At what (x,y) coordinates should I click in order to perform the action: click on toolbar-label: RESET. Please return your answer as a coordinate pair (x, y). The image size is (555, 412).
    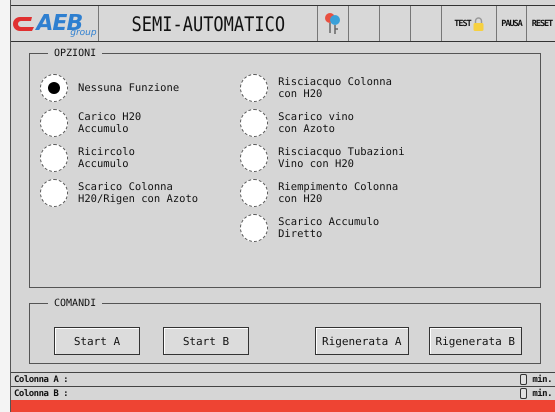
    Looking at the image, I should click on (542, 23).